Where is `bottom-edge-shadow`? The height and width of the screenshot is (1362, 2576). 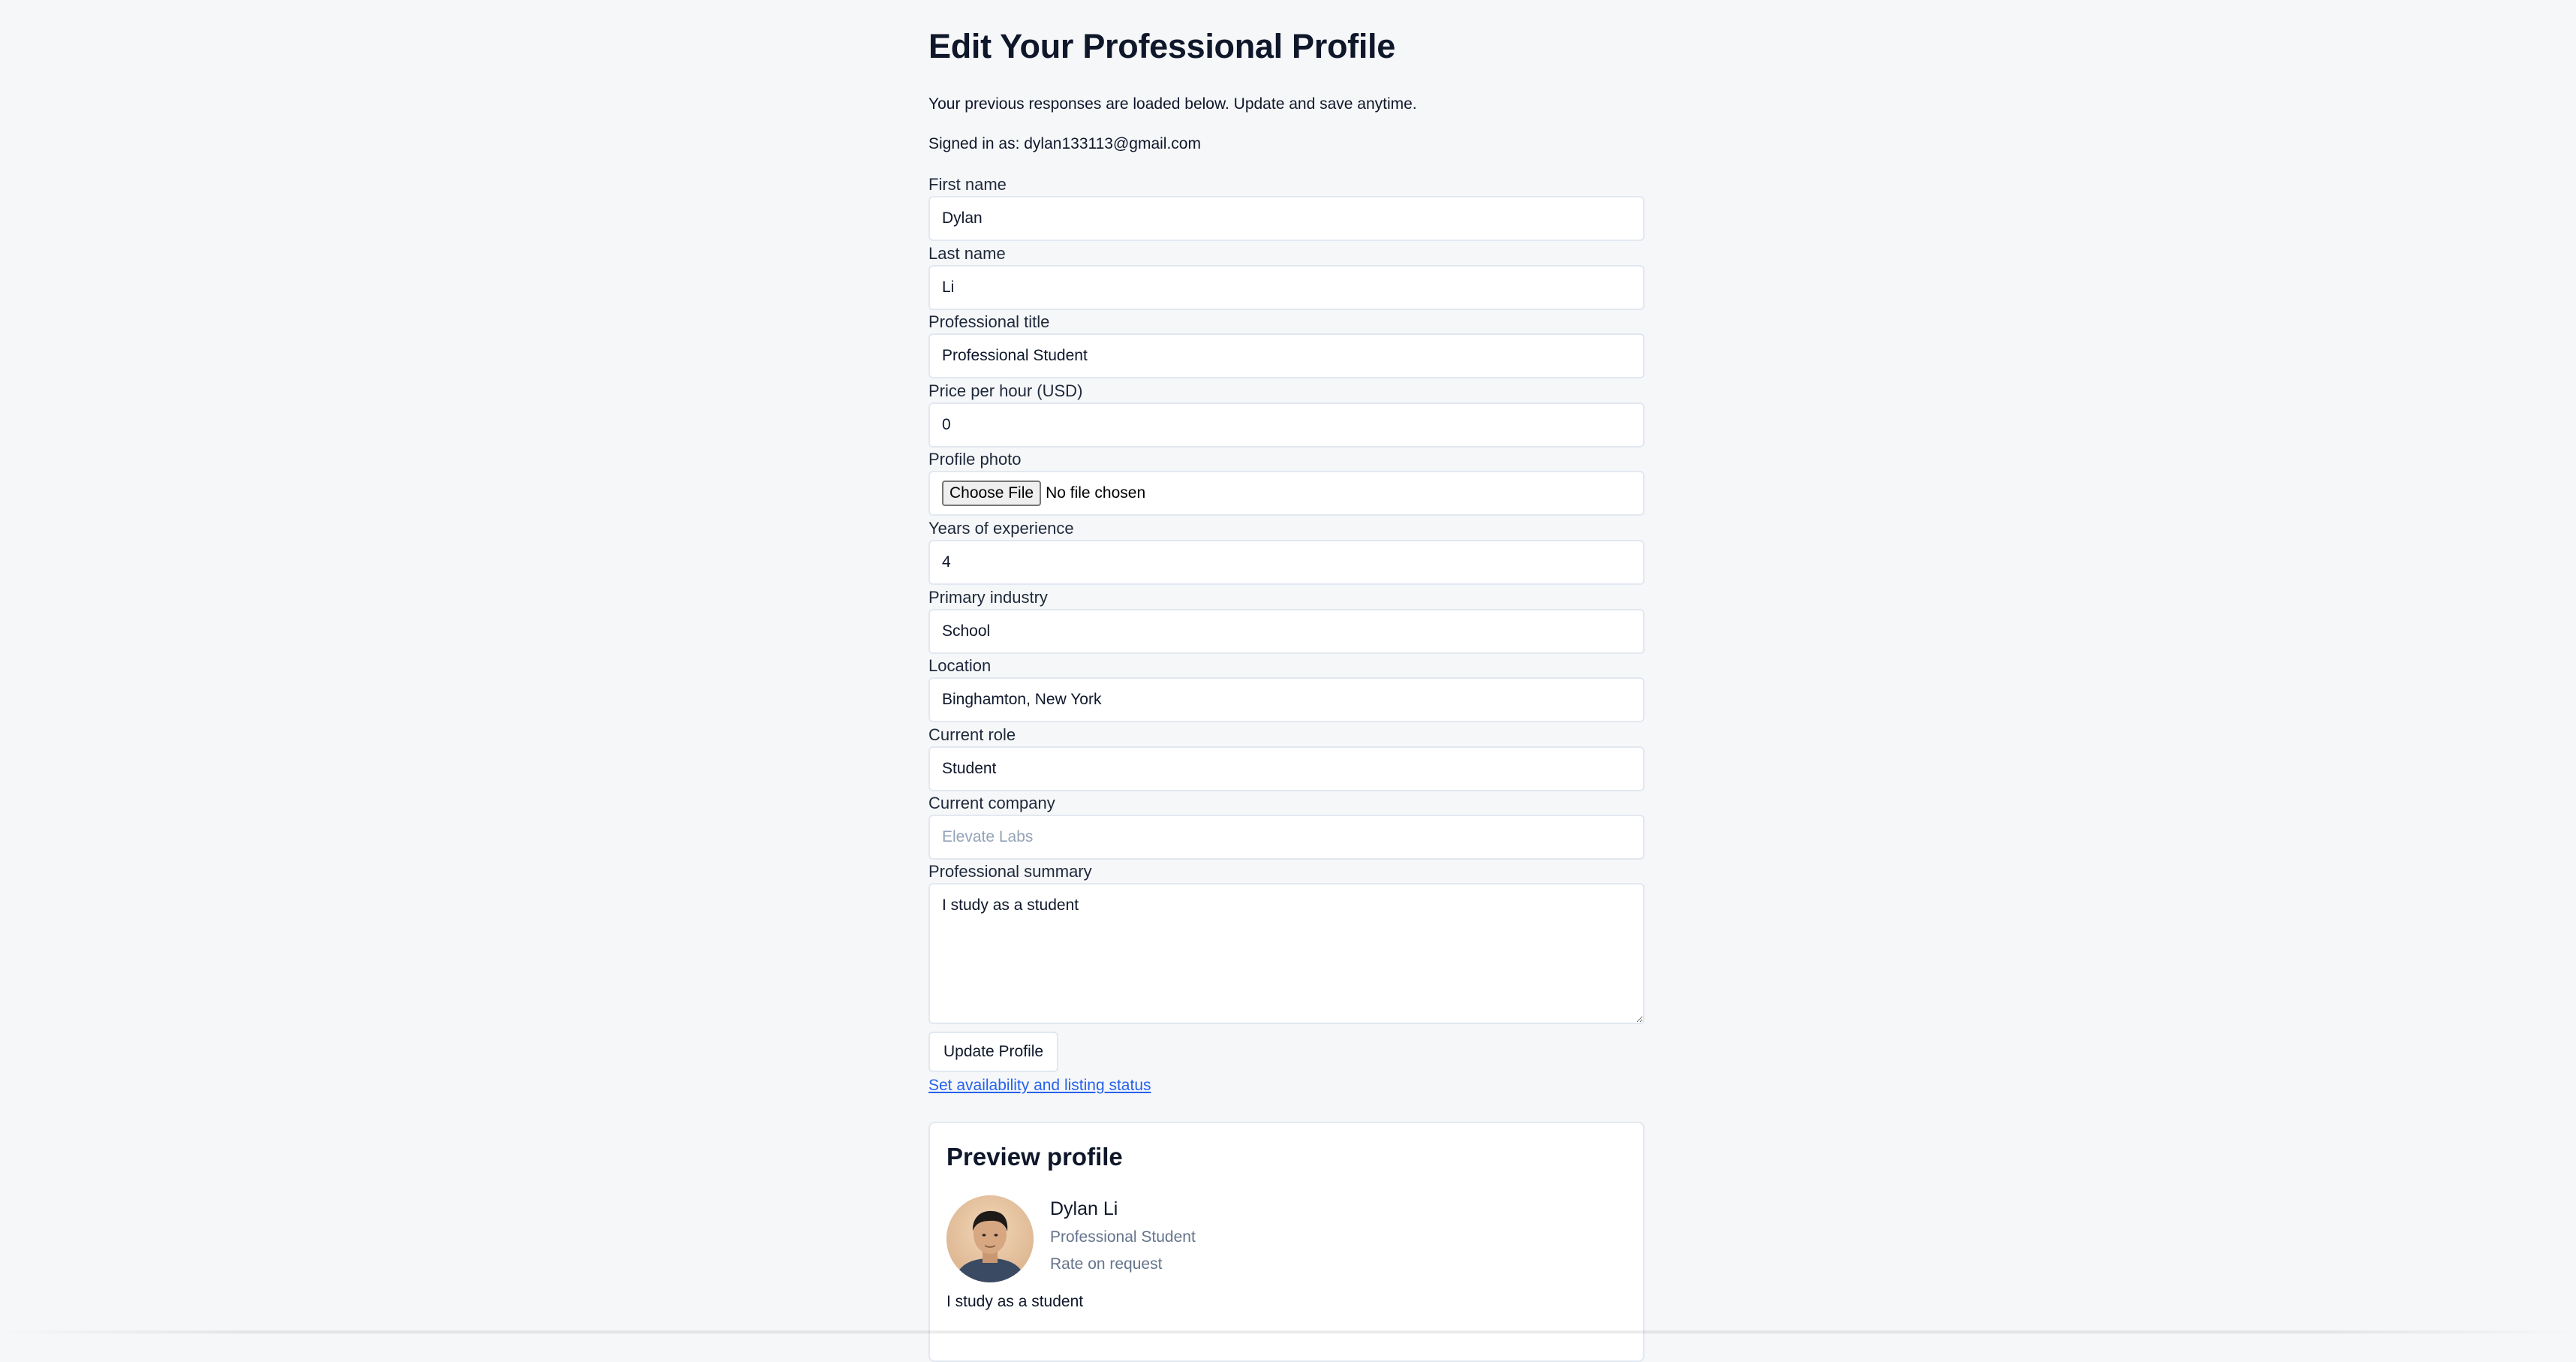 bottom-edge-shadow is located at coordinates (1288, 1331).